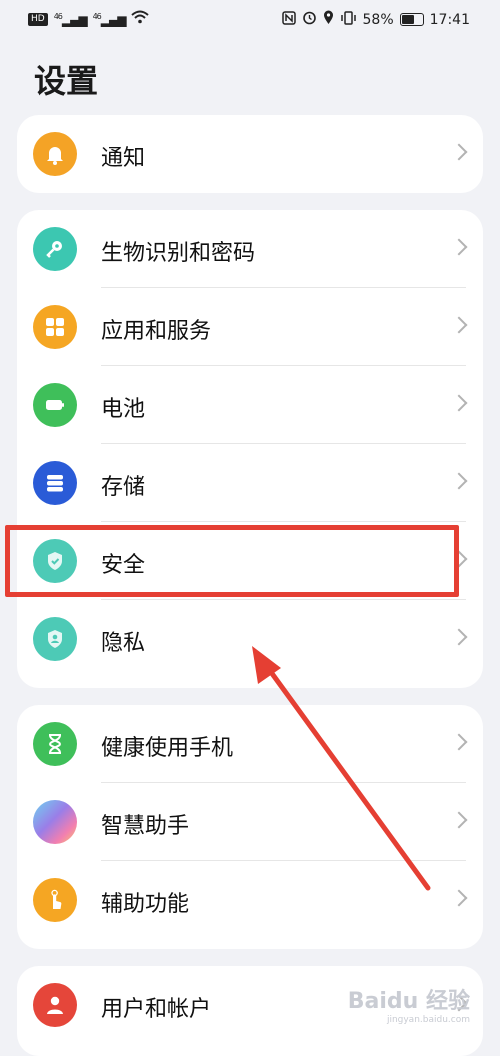 The height and width of the screenshot is (1056, 500). I want to click on storage-icon, so click(55, 483).